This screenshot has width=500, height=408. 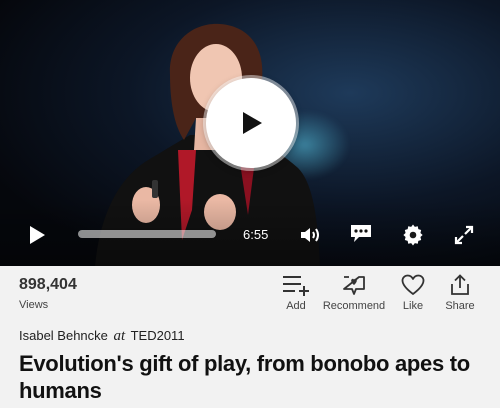 I want to click on like-button: Like, so click(x=413, y=295).